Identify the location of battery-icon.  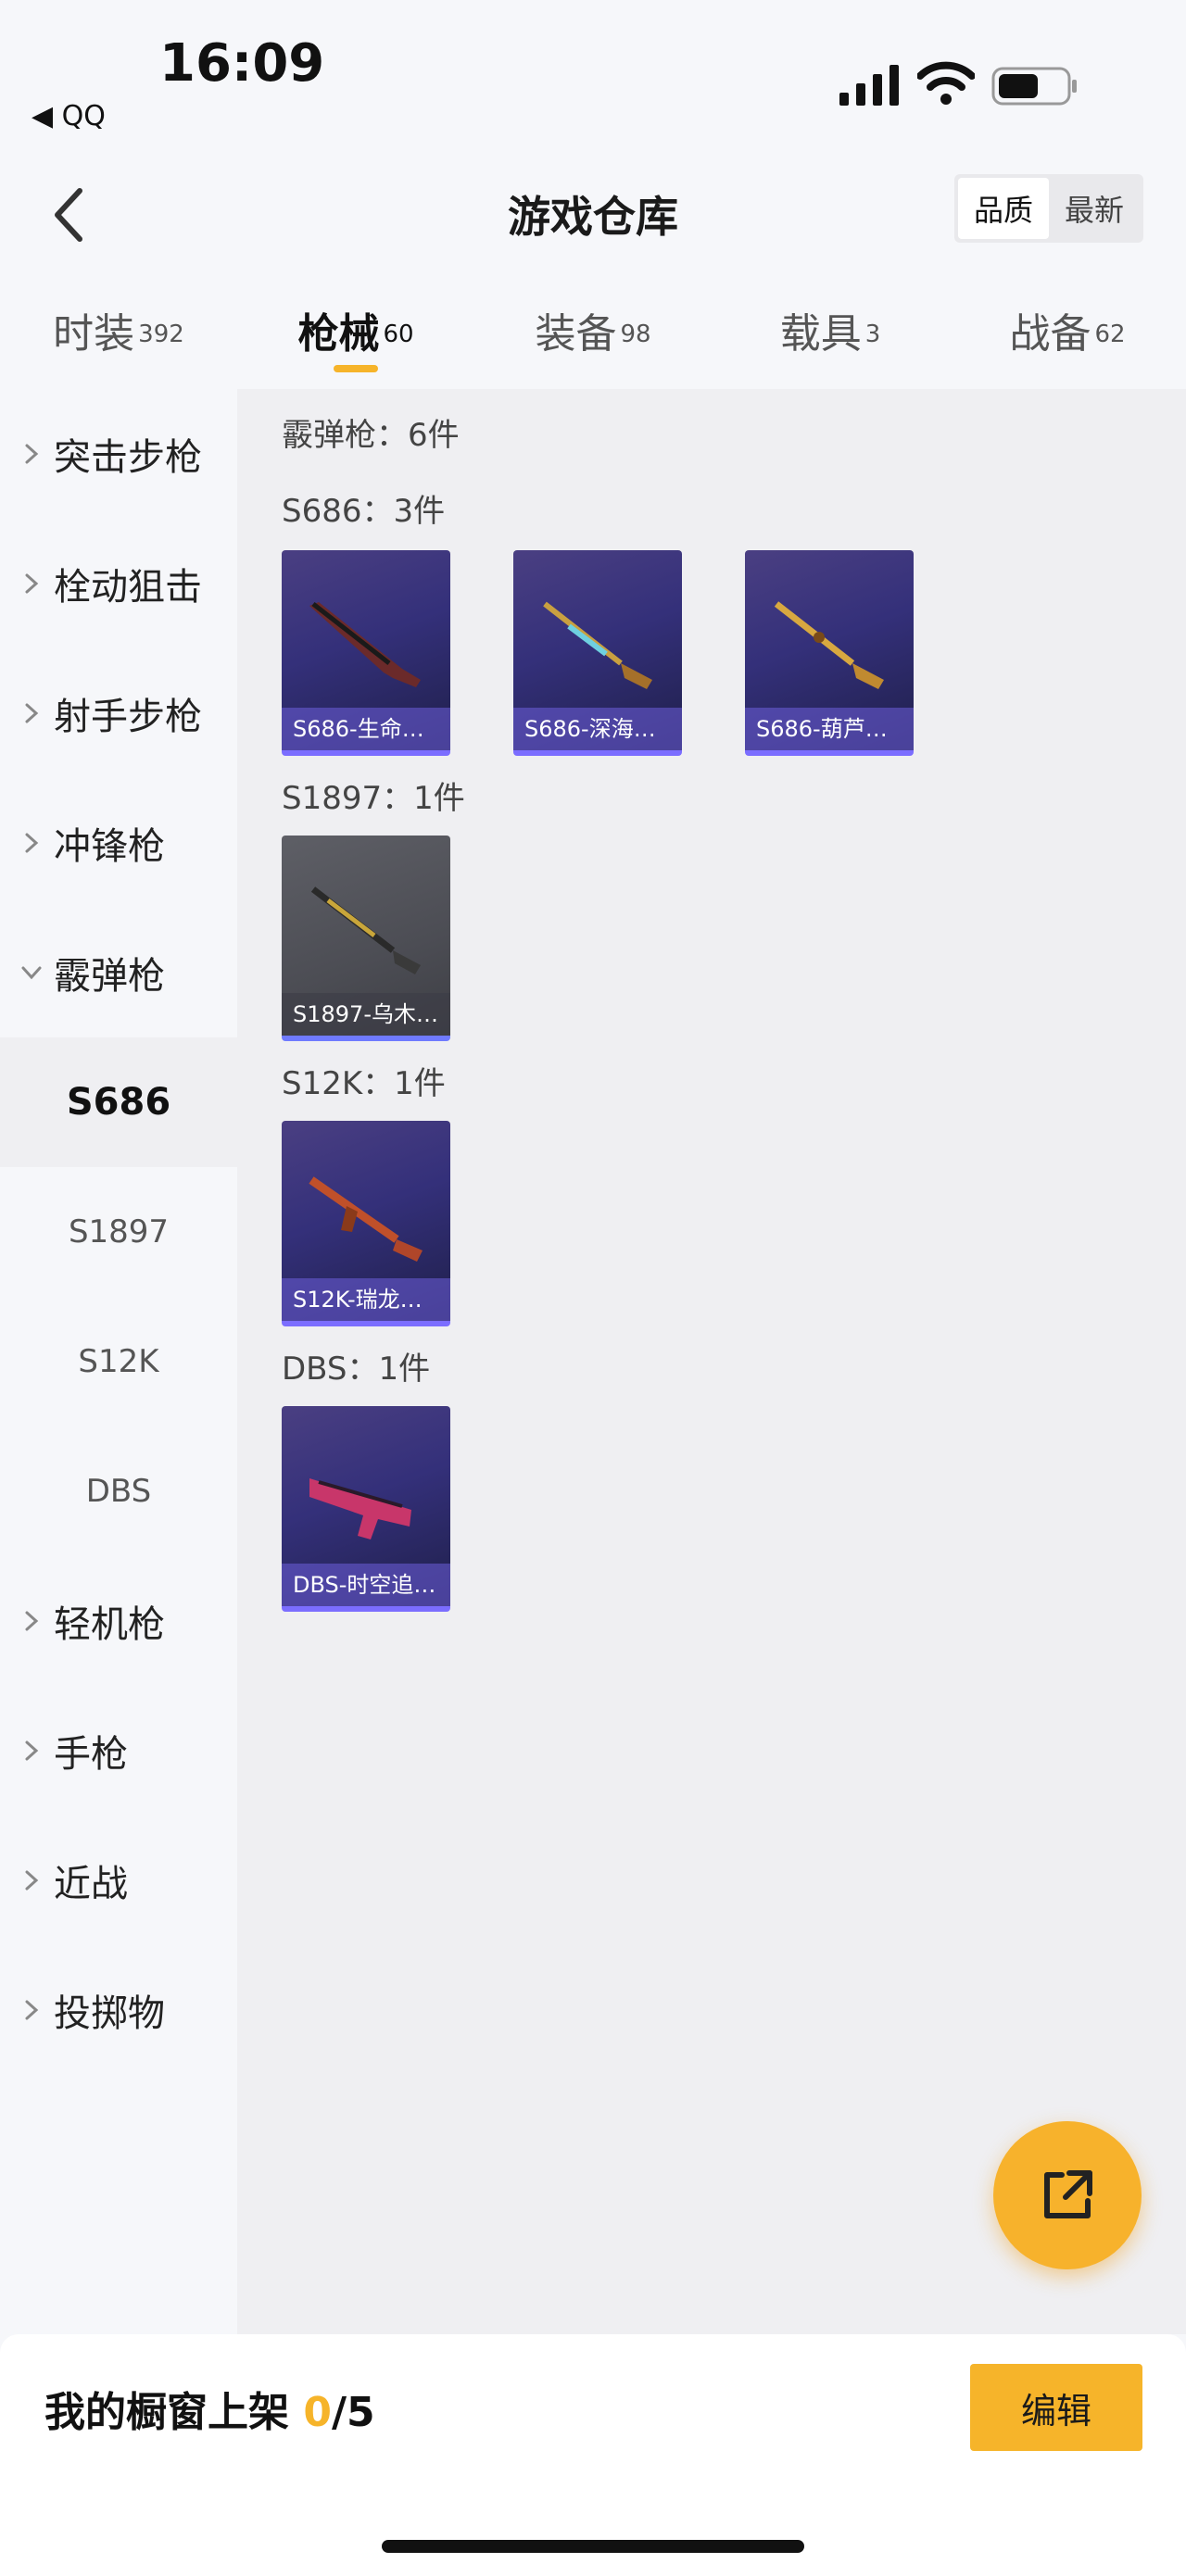
(1034, 86).